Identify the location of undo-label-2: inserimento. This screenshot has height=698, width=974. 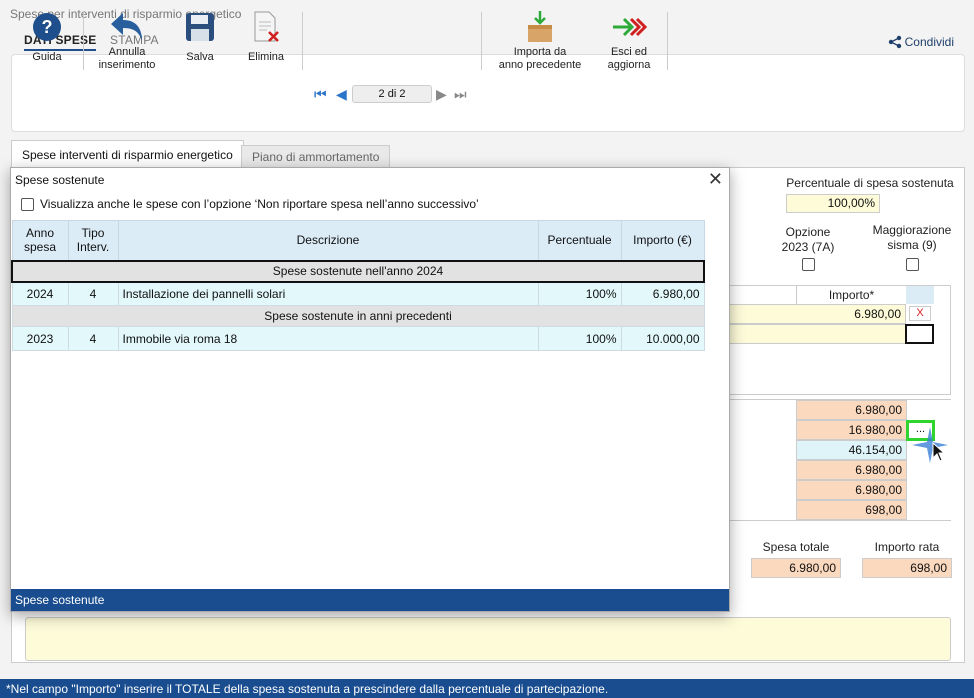
(127, 65).